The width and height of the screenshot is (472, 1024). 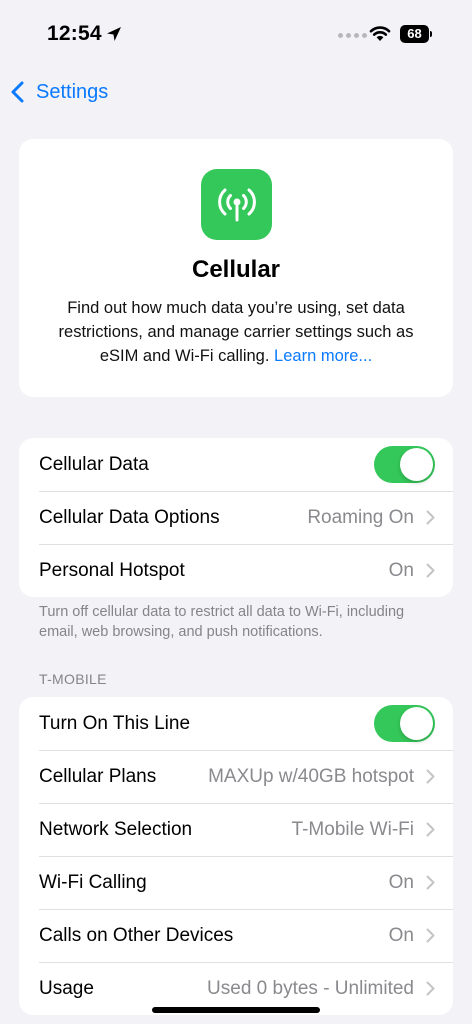 I want to click on battery-level: 68, so click(x=414, y=34).